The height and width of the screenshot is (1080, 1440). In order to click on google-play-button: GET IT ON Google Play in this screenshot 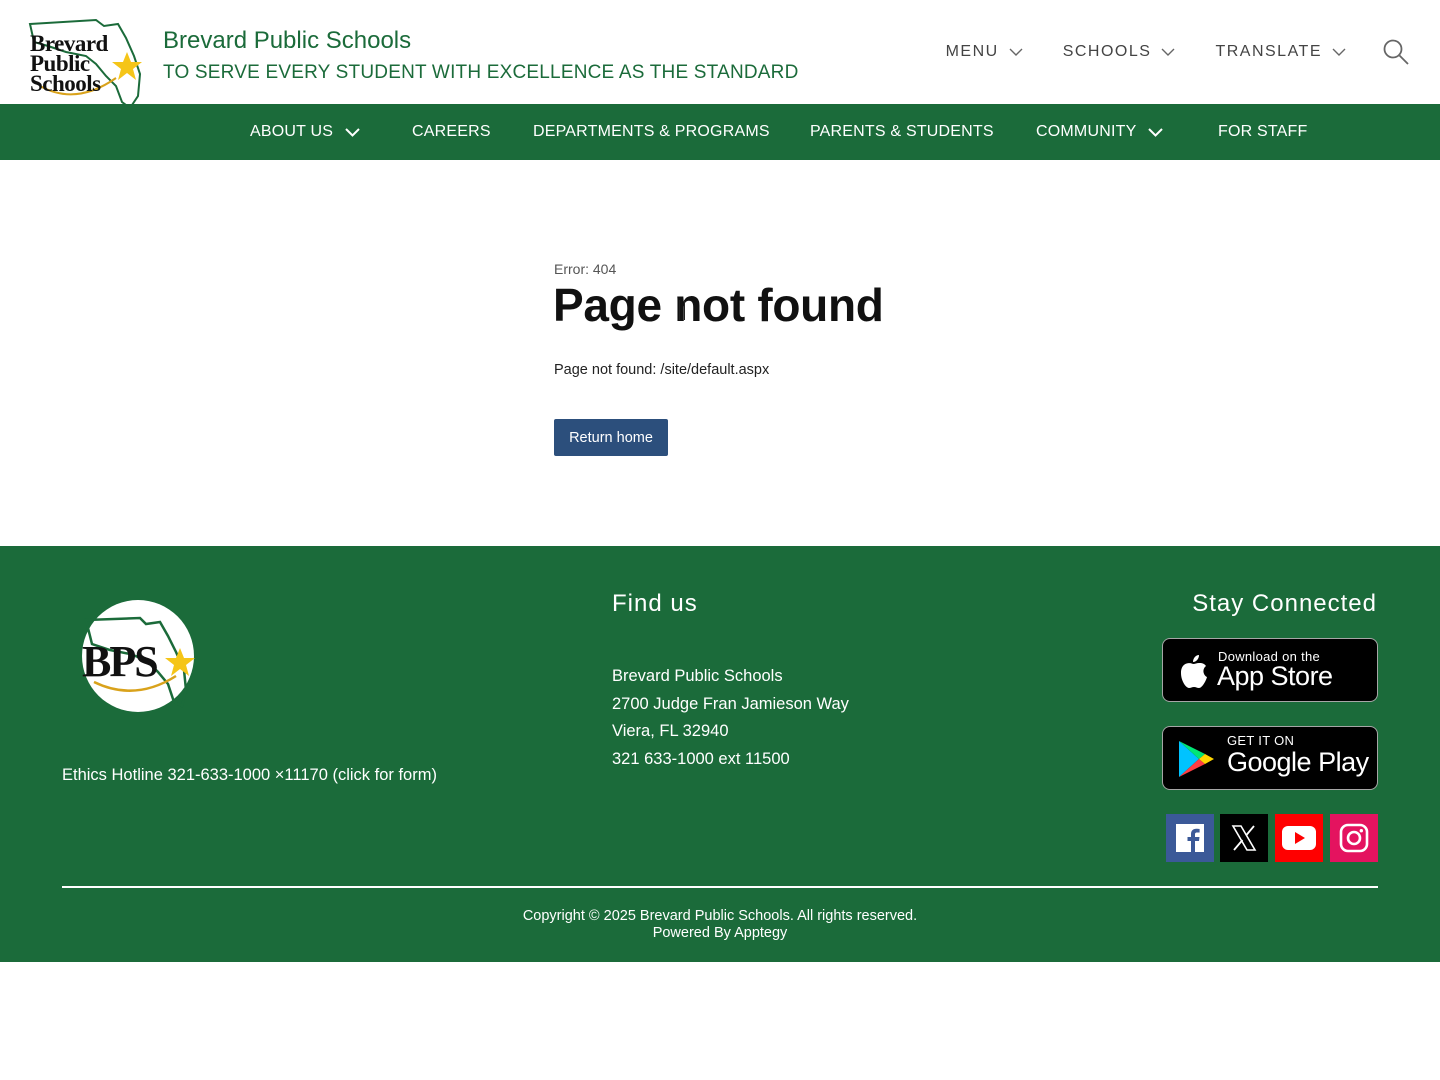, I will do `click(1270, 758)`.